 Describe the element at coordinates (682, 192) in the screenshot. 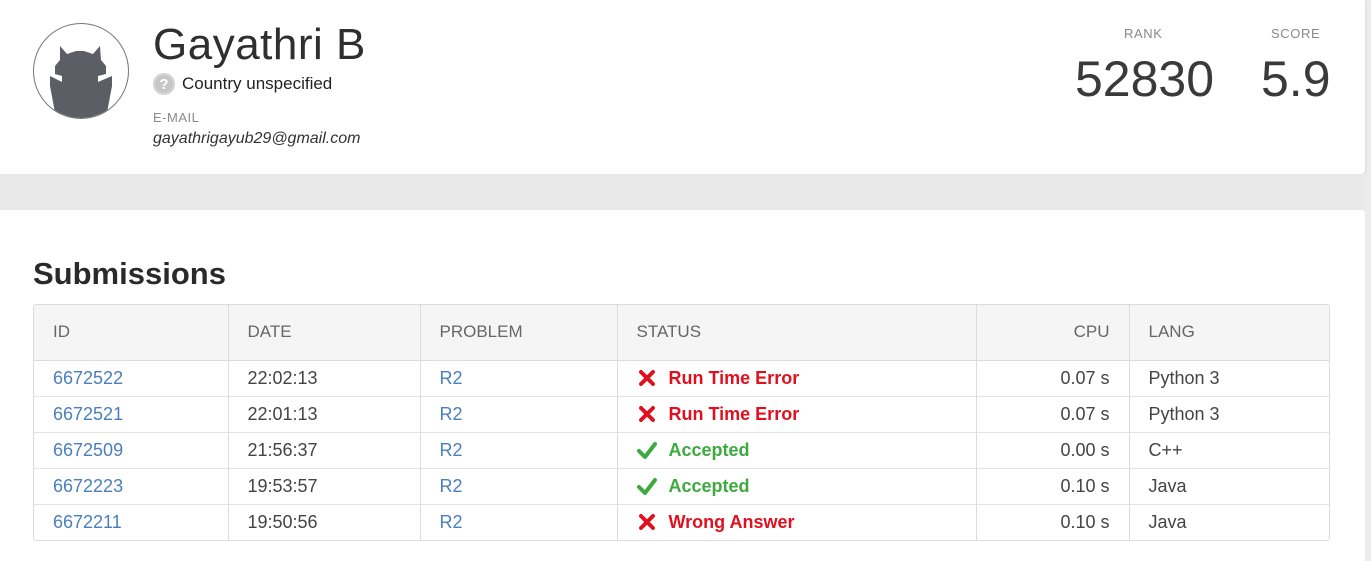

I see `page-background` at that location.